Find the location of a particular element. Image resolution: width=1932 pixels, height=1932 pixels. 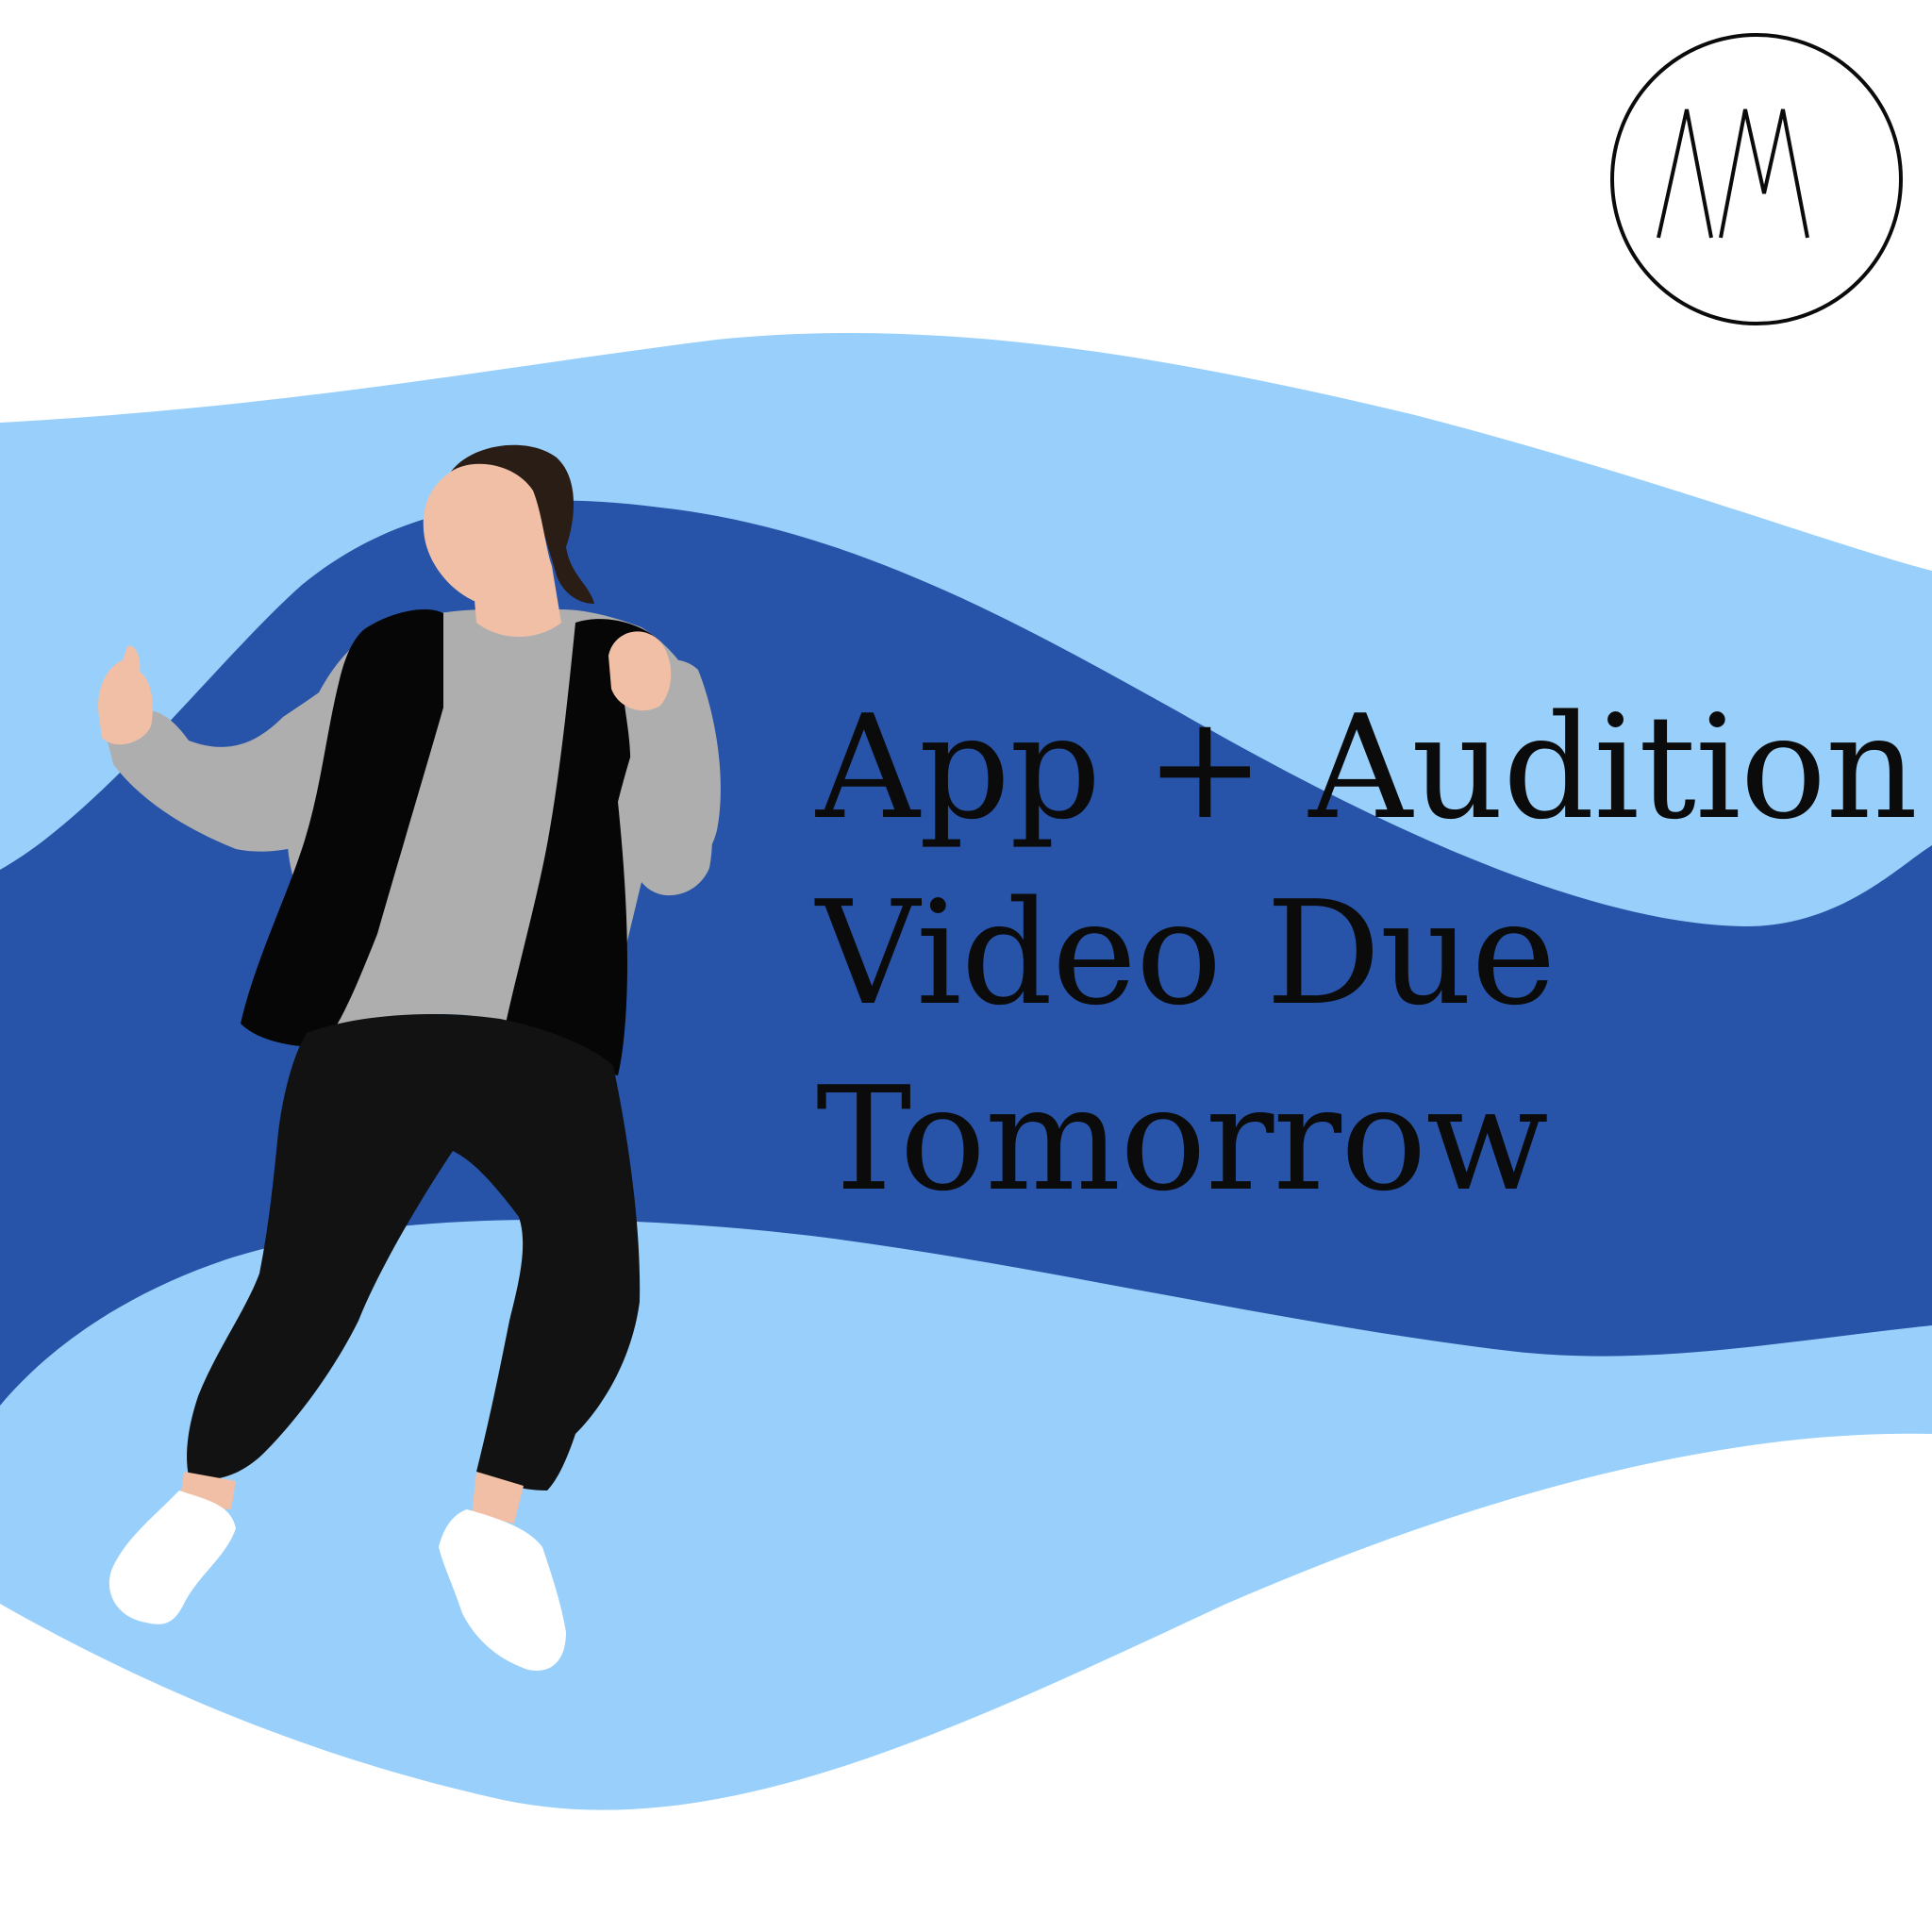

black-pants is located at coordinates (414, 1253).